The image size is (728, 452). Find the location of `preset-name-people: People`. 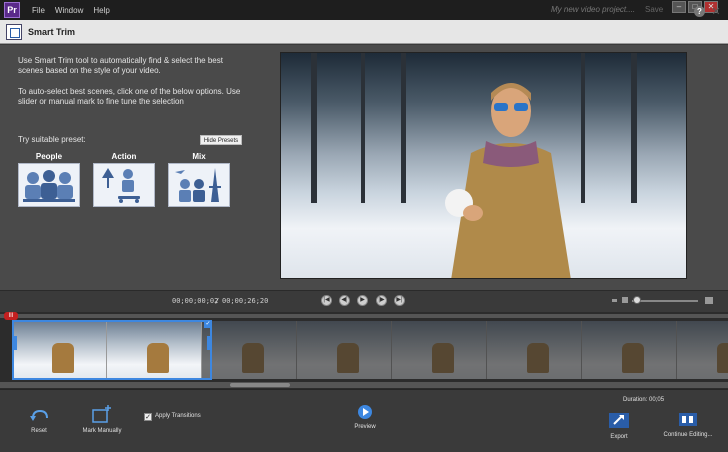

preset-name-people: People is located at coordinates (49, 156).